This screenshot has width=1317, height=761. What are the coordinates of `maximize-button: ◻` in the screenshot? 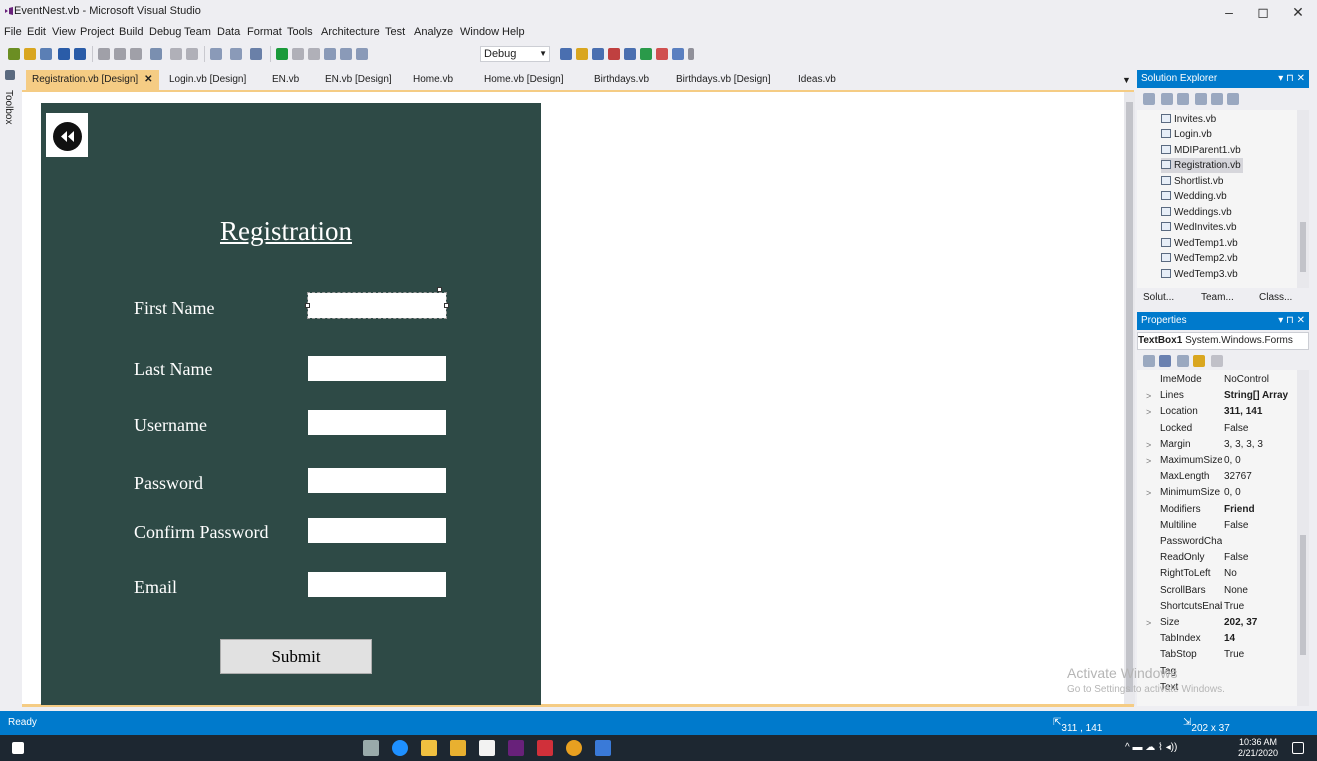 It's located at (1263, 12).